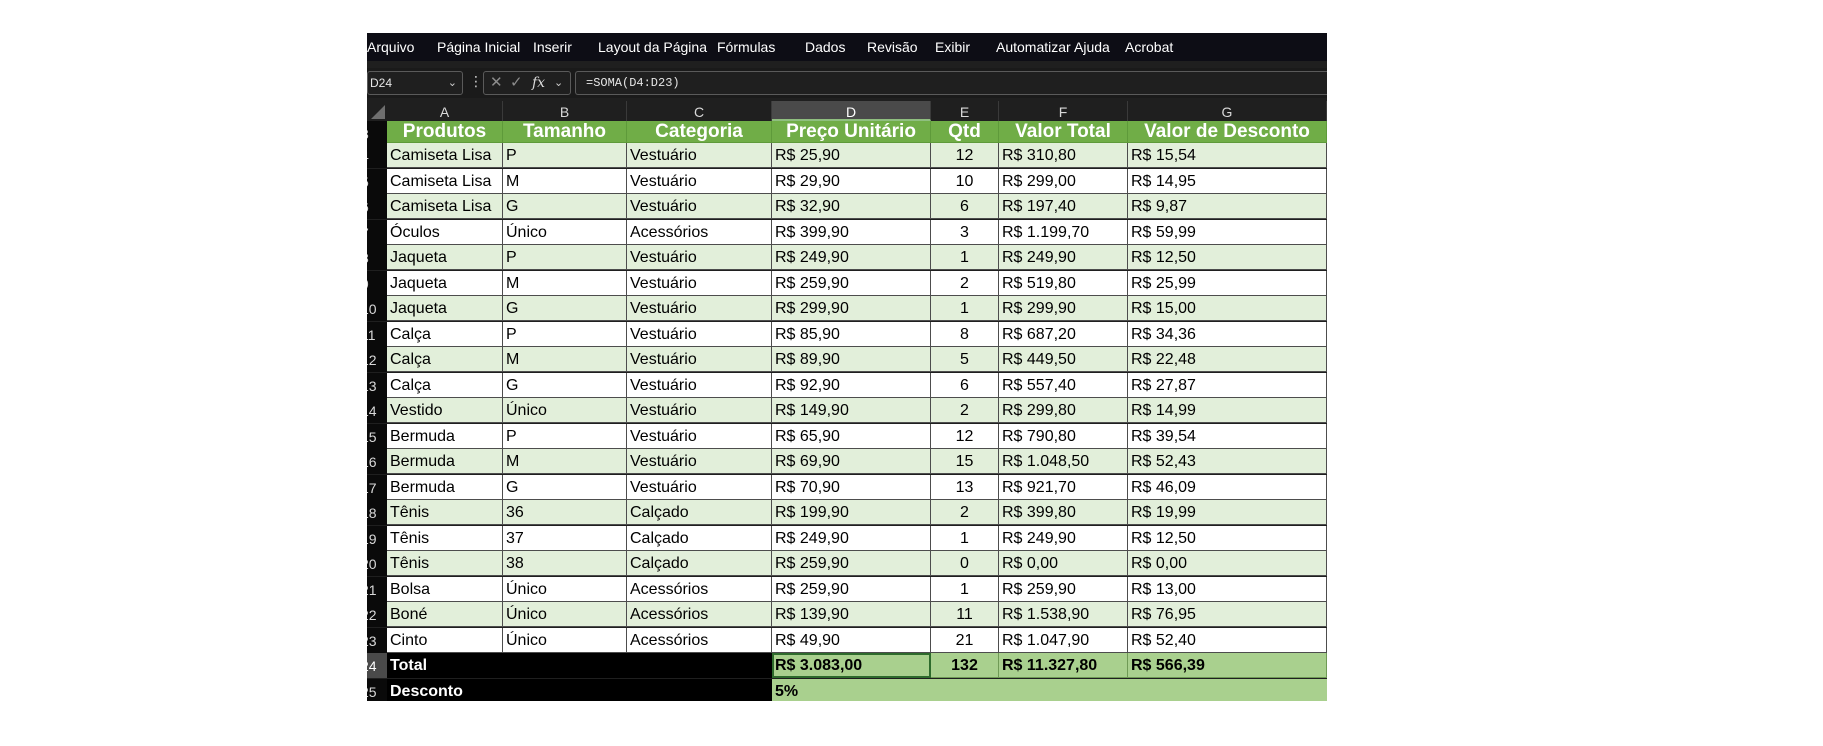 Image resolution: width=1823 pixels, height=746 pixels. Describe the element at coordinates (965, 640) in the screenshot. I see `cell-e: 21` at that location.